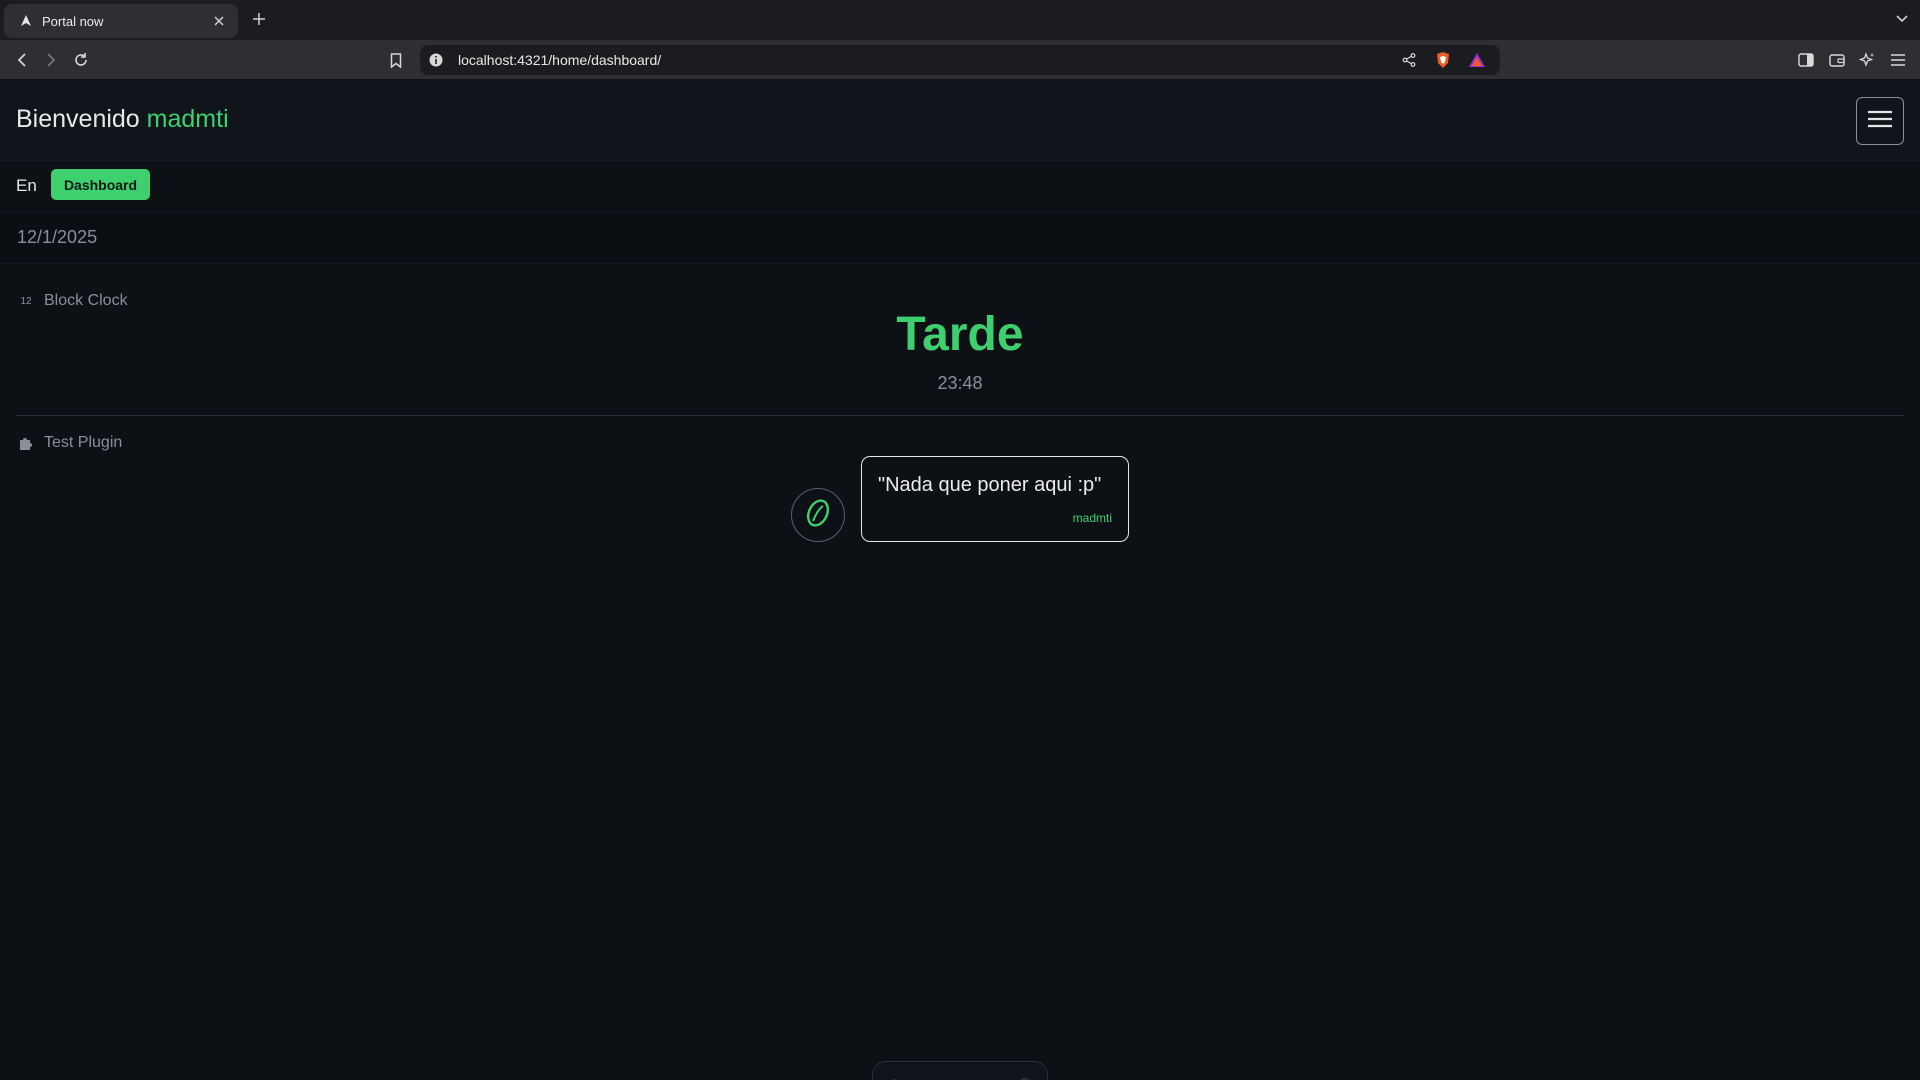  Describe the element at coordinates (436, 60) in the screenshot. I see `info-icon` at that location.